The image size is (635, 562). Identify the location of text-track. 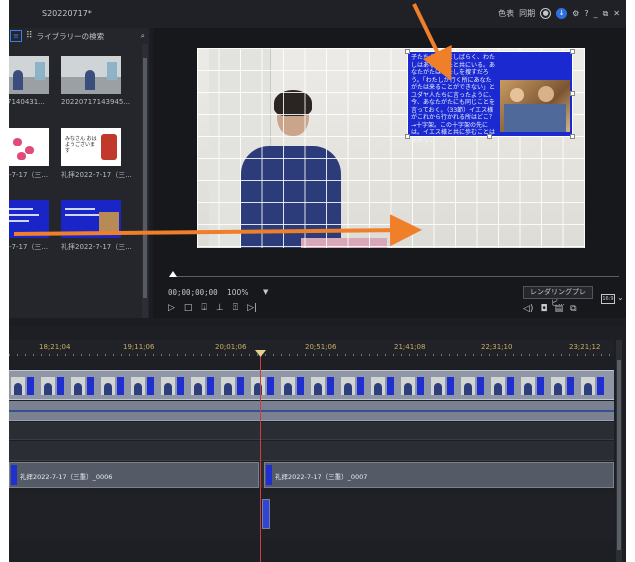
(311, 516).